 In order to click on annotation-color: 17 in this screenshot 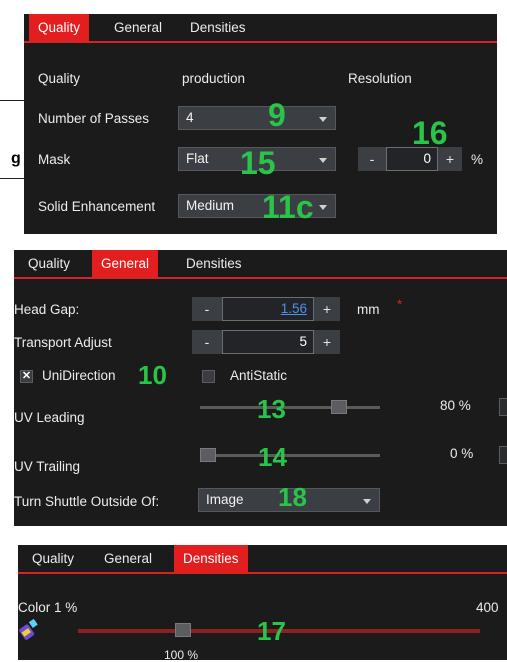, I will do `click(271, 631)`.